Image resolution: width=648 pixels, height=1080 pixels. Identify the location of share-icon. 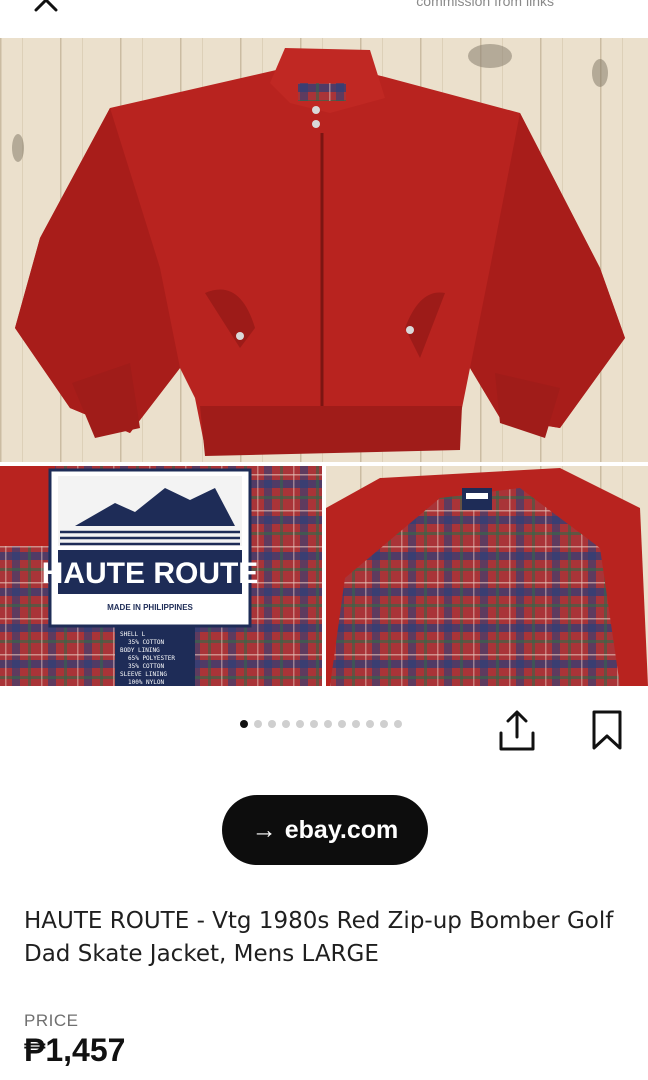
(517, 731).